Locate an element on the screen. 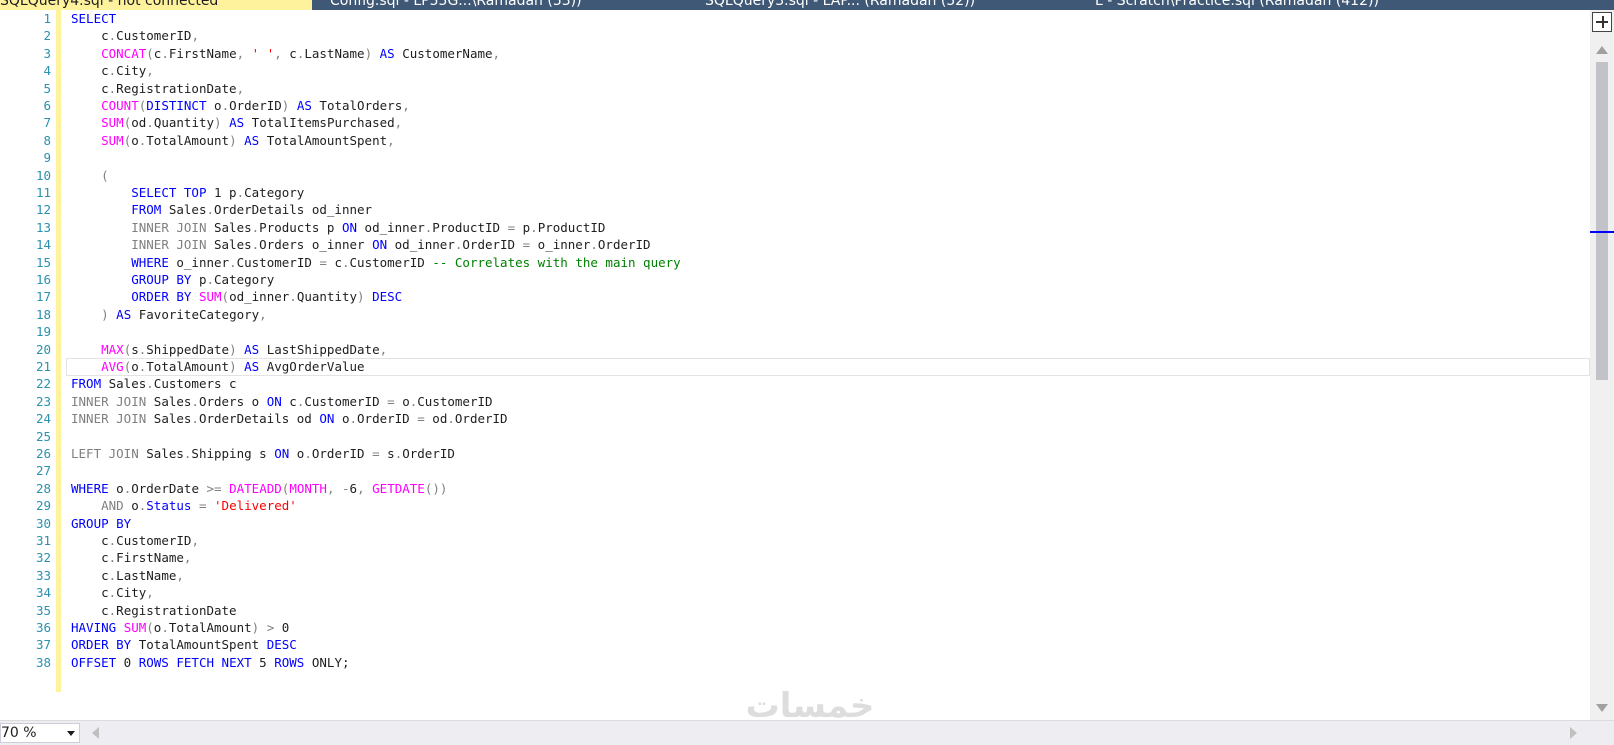 This screenshot has width=1614, height=745. code-line: SUM(od.Quantity) AS TotalItemsPurchased, is located at coordinates (236, 123).